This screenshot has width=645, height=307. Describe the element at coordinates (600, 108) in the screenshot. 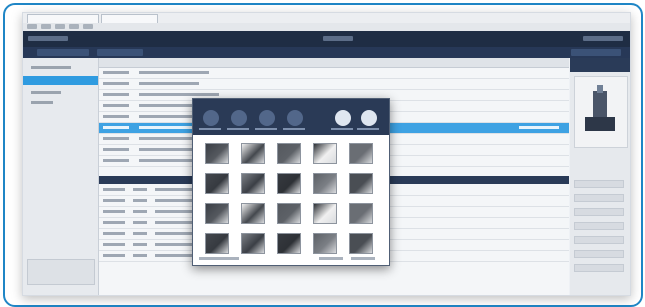

I see `machine-icon` at that location.